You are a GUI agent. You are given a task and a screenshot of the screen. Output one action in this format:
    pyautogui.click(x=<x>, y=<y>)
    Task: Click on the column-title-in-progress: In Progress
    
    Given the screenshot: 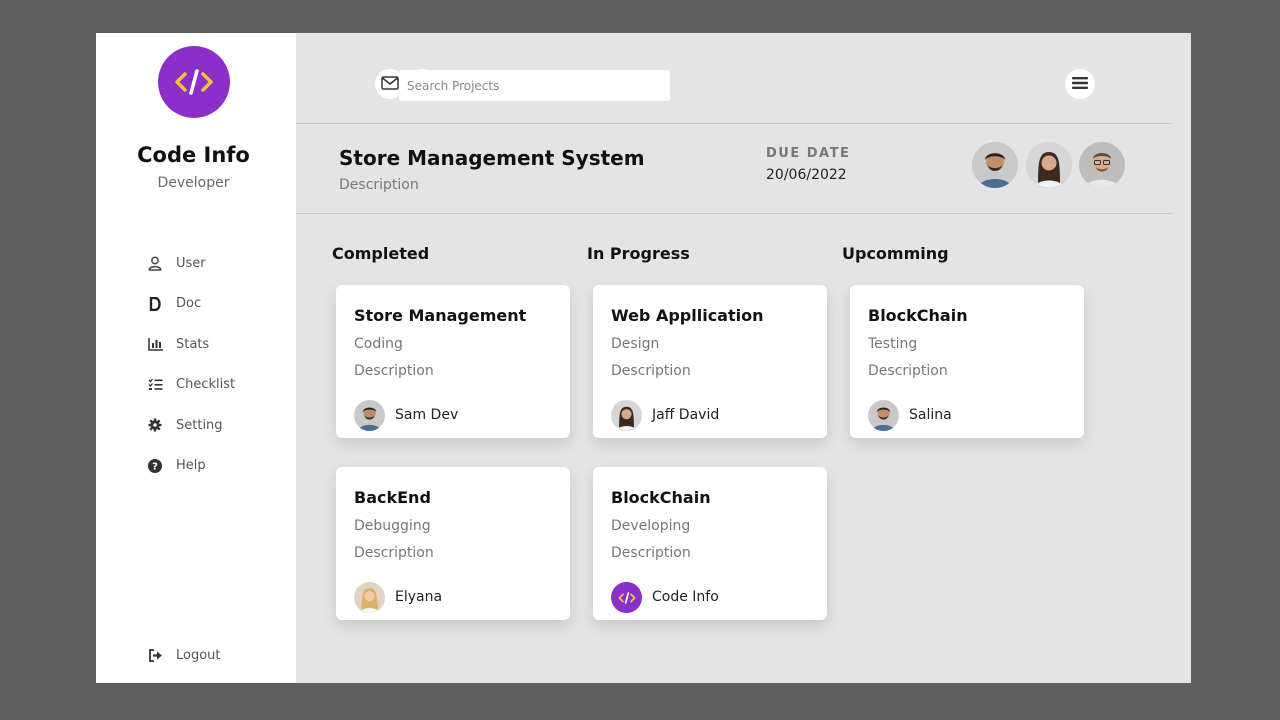 What is the action you would take?
    pyautogui.click(x=638, y=253)
    